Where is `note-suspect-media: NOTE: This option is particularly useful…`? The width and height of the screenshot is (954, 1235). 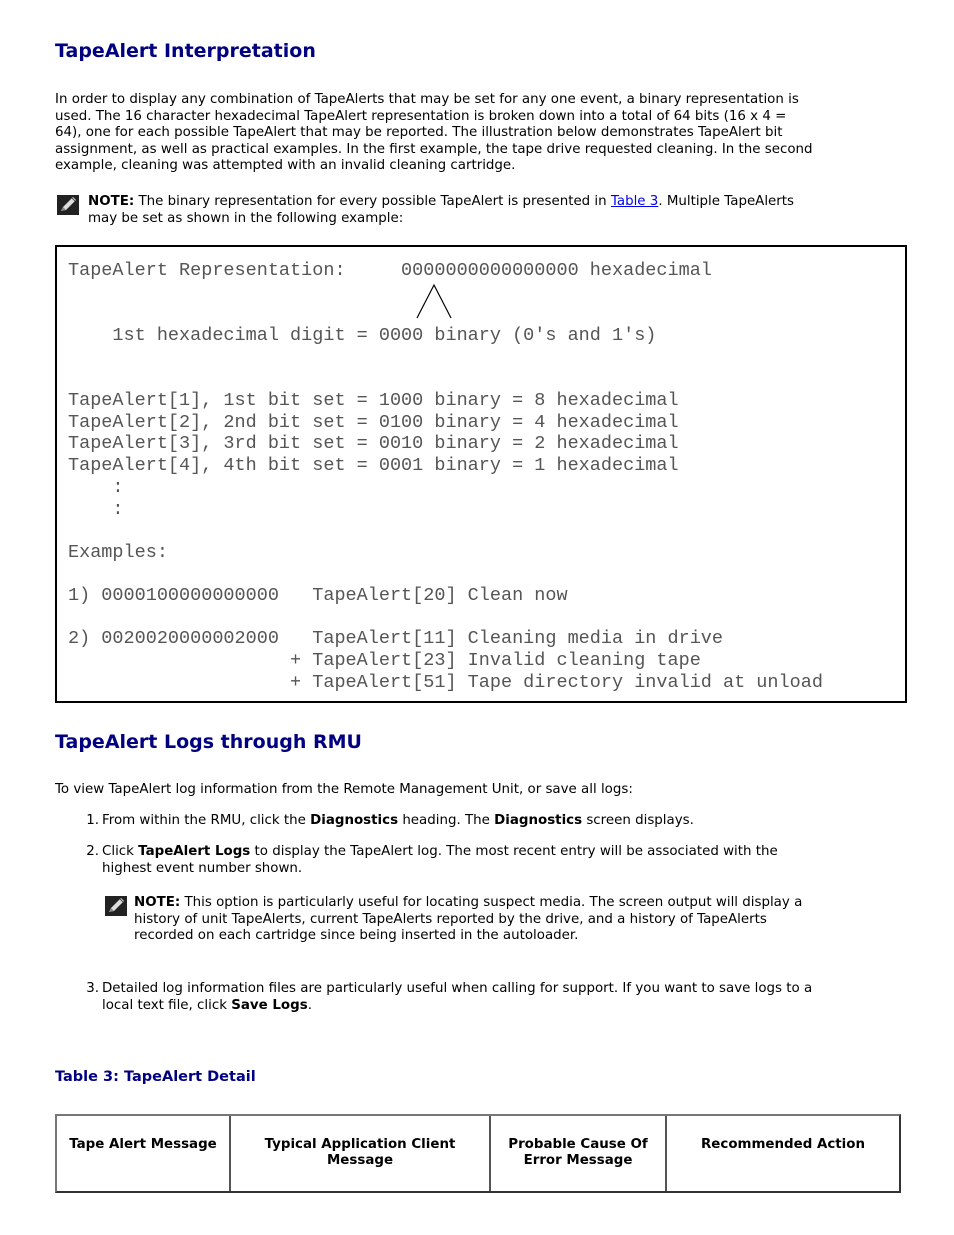 note-suspect-media: NOTE: This option is particularly useful… is located at coordinates (505, 920).